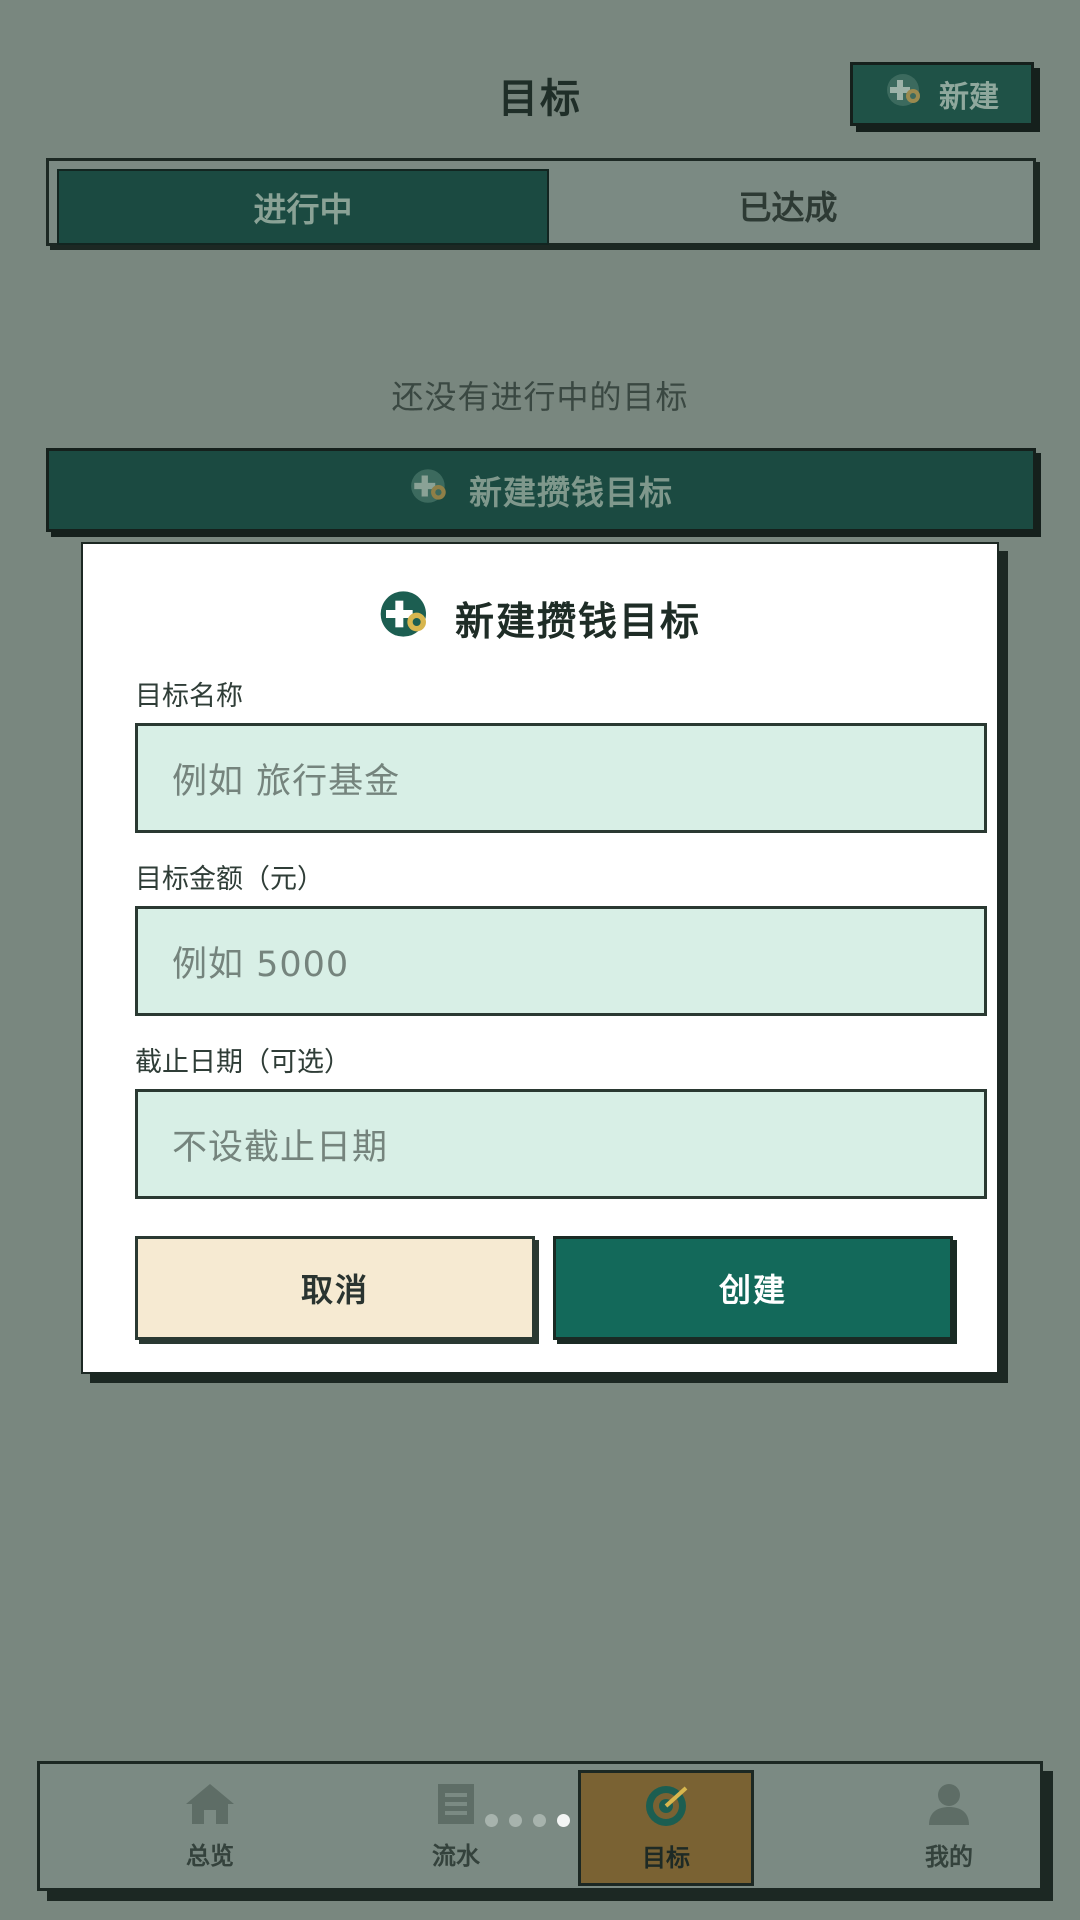 The height and width of the screenshot is (1920, 1080). I want to click on create-goal-button: 新建攒钱目标, so click(541, 490).